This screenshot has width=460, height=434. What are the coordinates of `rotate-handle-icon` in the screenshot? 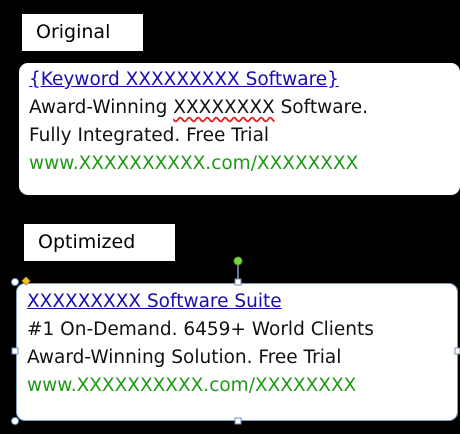 It's located at (238, 261).